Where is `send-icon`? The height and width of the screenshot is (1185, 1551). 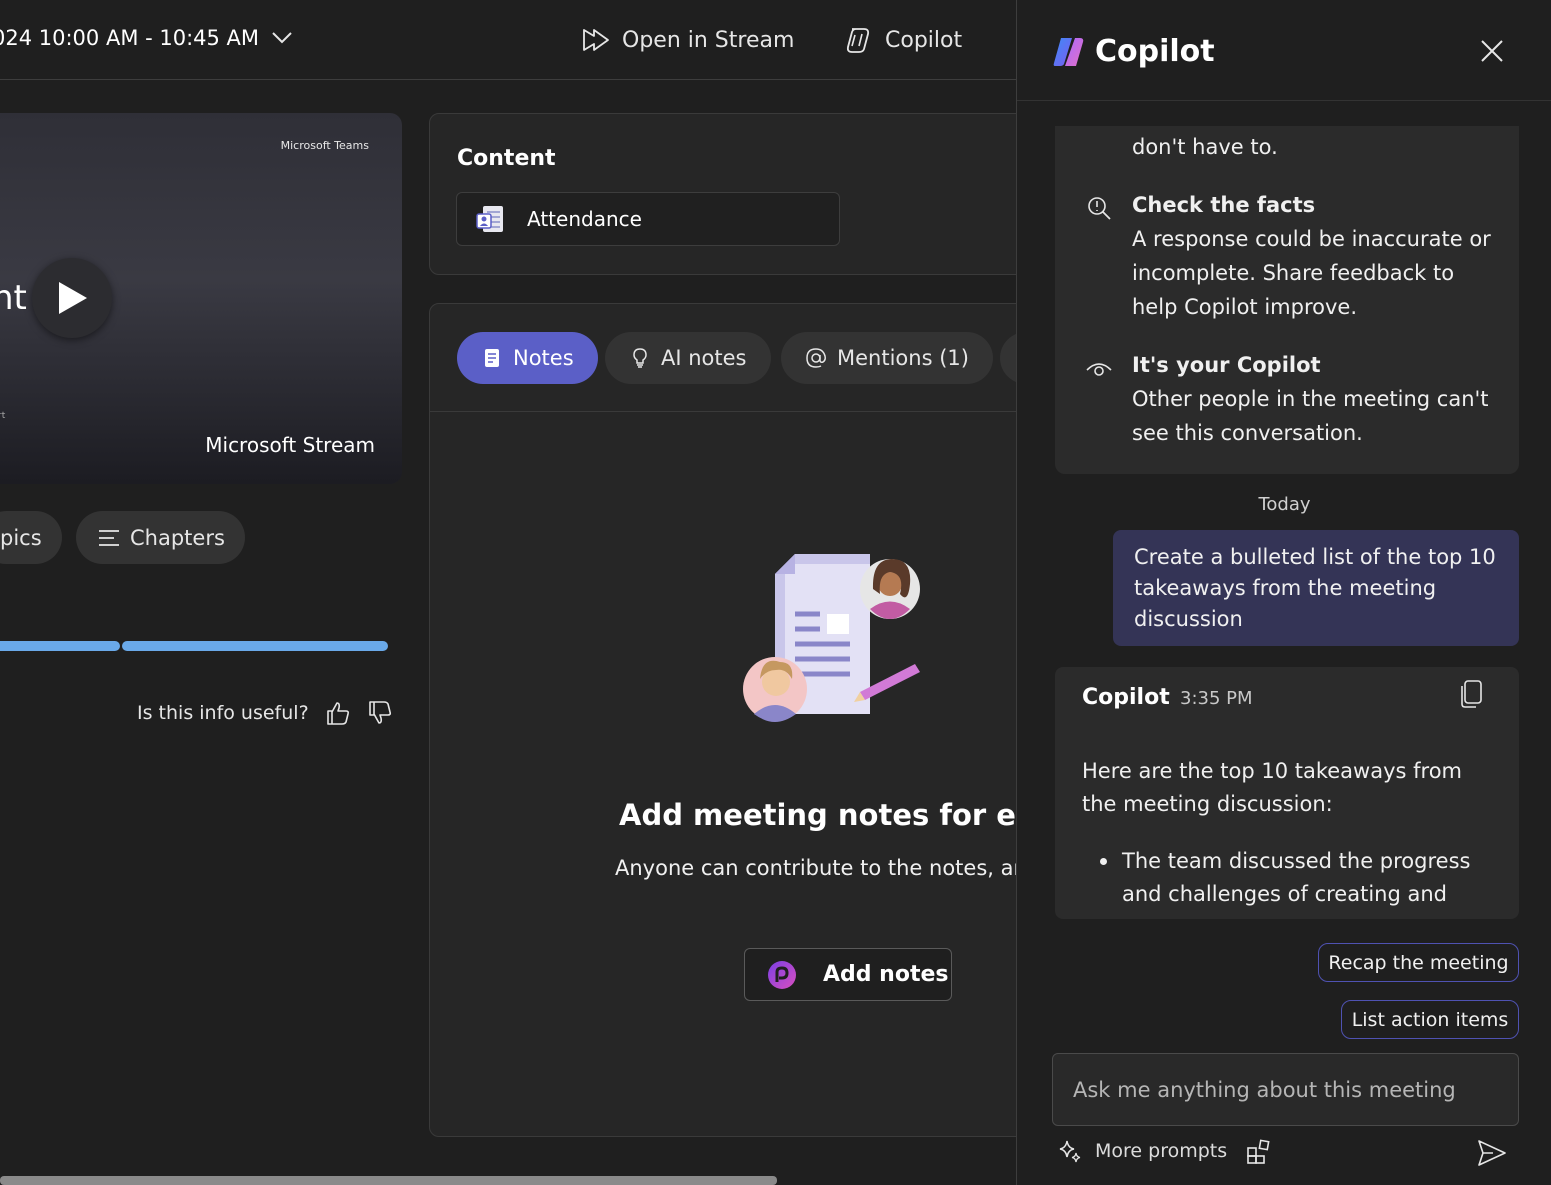
send-icon is located at coordinates (1492, 1153).